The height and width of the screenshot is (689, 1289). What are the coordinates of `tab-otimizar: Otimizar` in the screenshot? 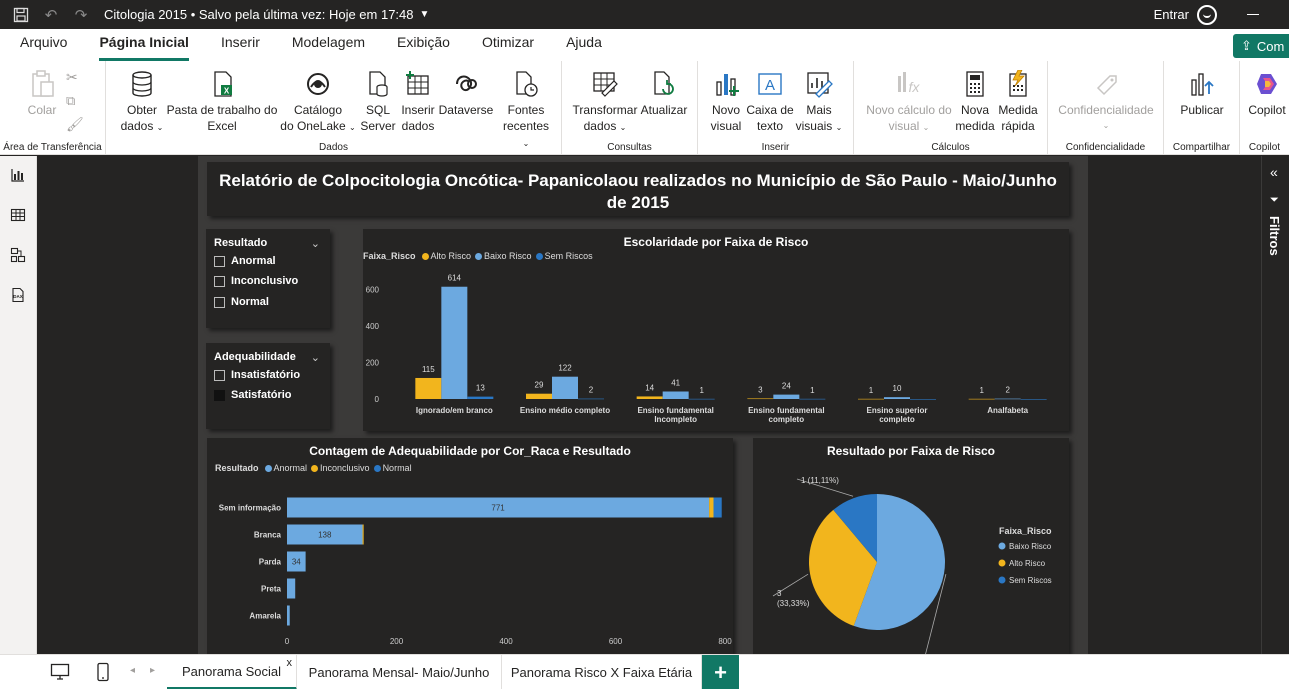 It's located at (508, 45).